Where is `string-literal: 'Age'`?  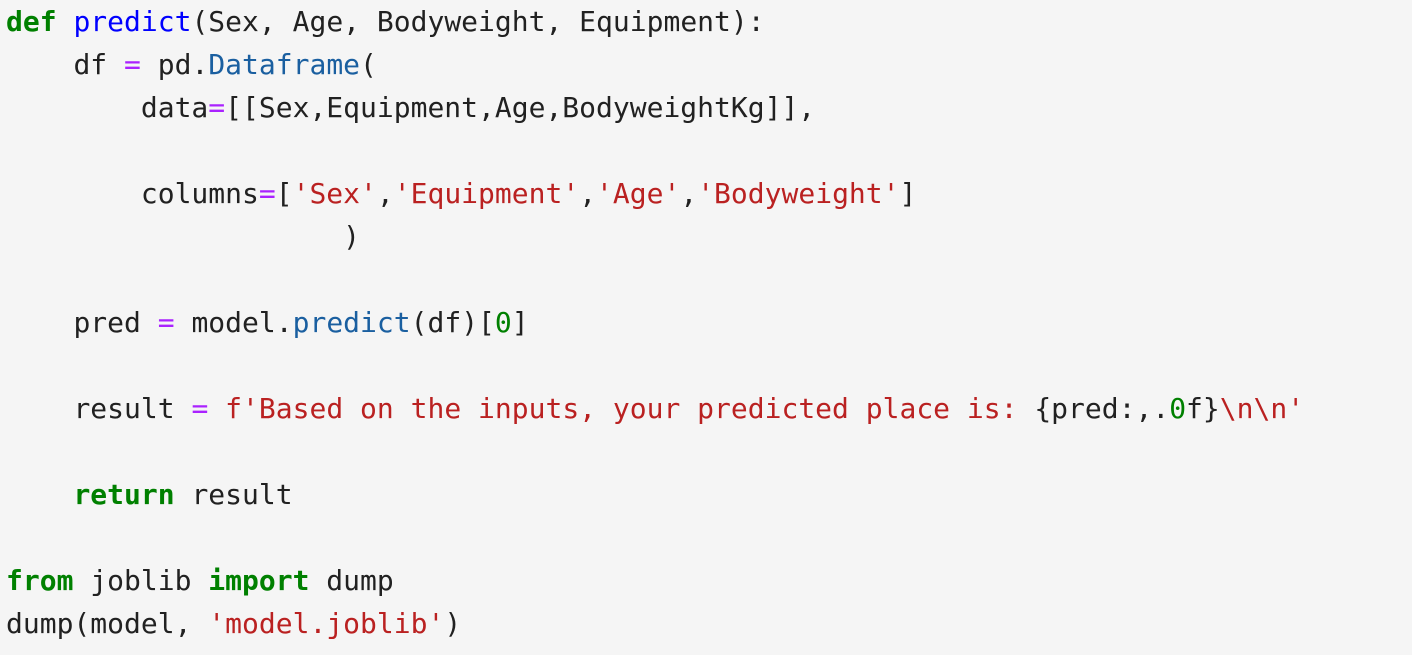
string-literal: 'Age' is located at coordinates (638, 193).